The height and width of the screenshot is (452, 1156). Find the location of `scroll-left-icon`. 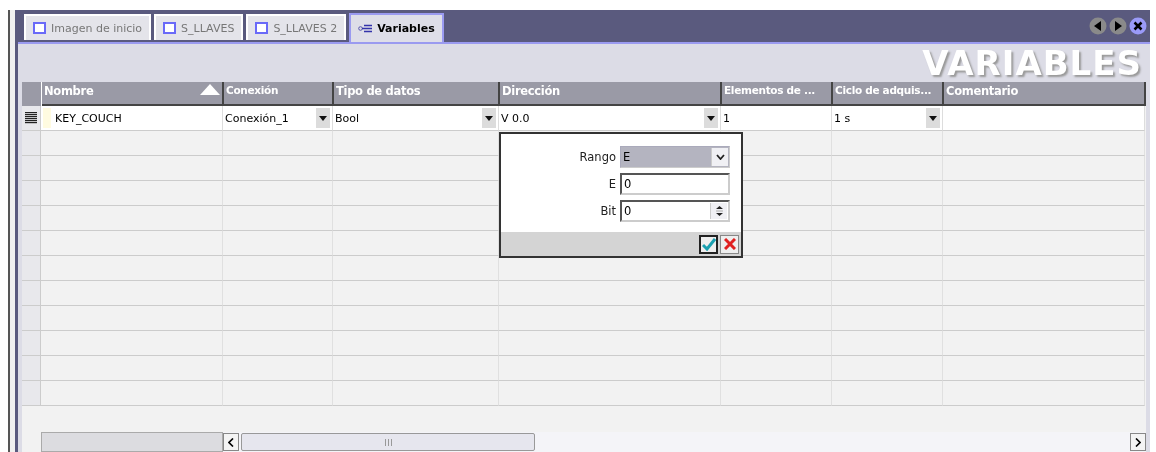

scroll-left-icon is located at coordinates (231, 442).